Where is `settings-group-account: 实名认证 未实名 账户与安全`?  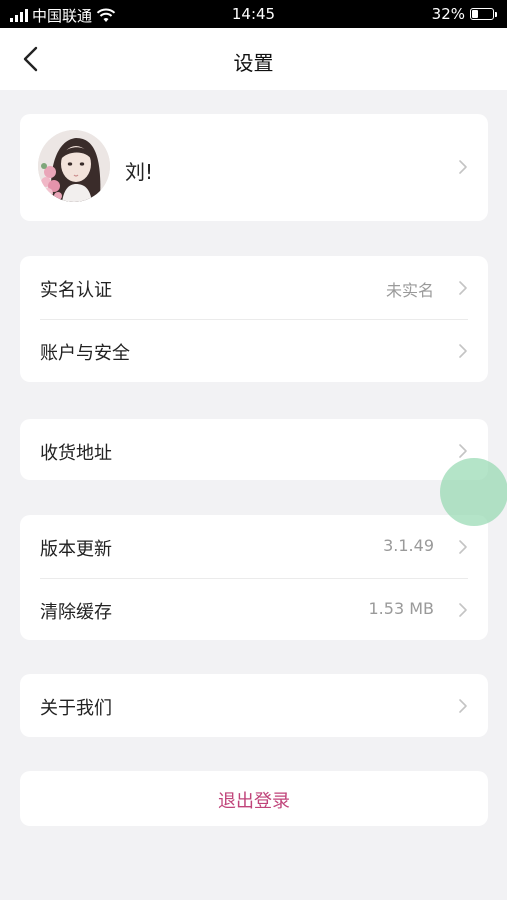
settings-group-account: 实名认证 未实名 账户与安全 is located at coordinates (254, 319).